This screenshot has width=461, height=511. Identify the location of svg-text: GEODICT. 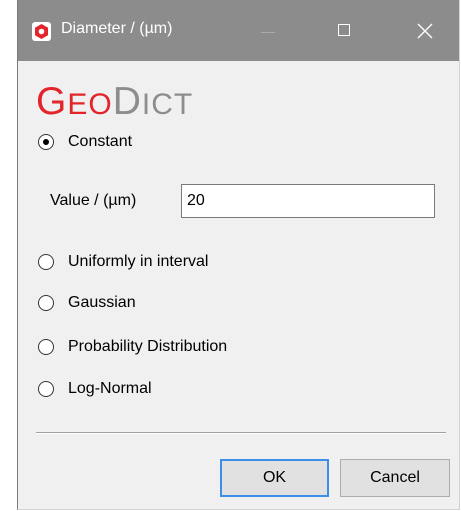
(114, 101).